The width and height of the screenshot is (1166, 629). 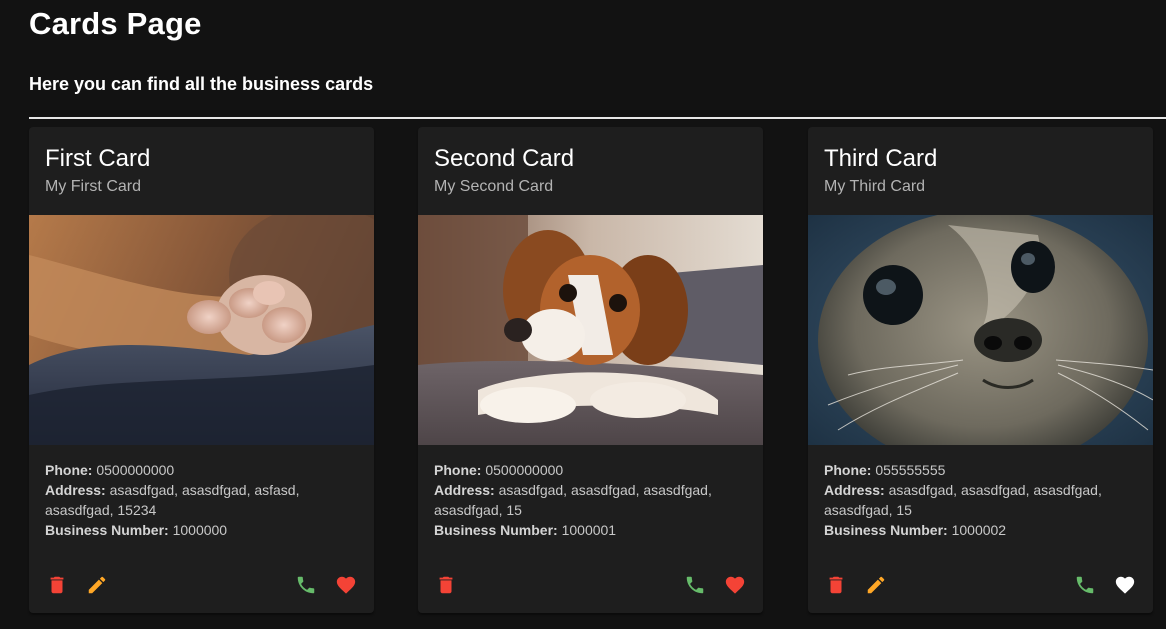 What do you see at coordinates (589, 530) in the screenshot?
I see `business-number-value: 1000001` at bounding box center [589, 530].